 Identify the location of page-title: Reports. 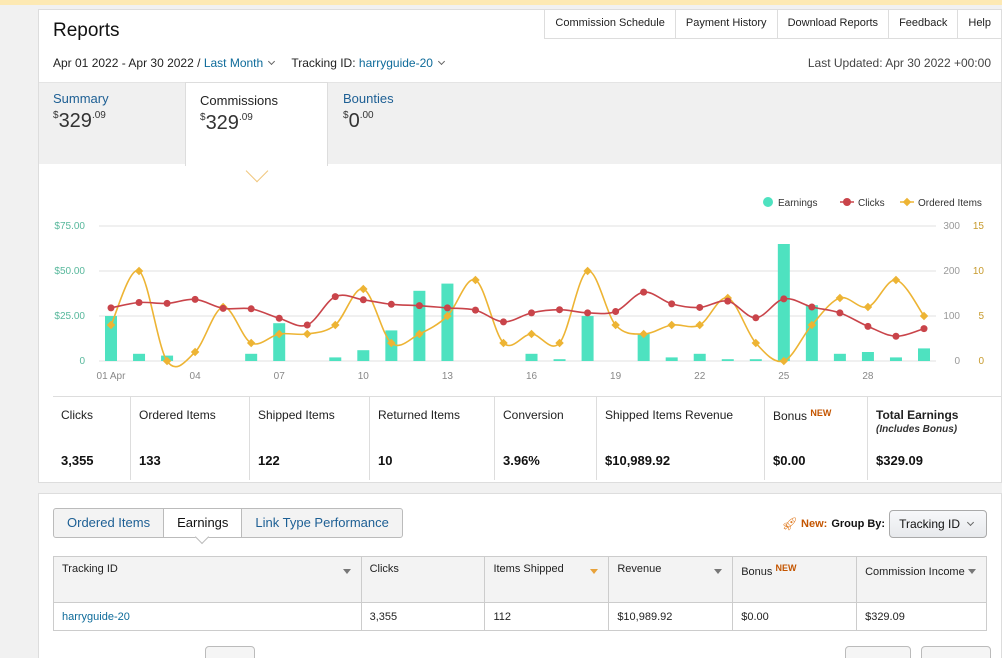
(86, 30).